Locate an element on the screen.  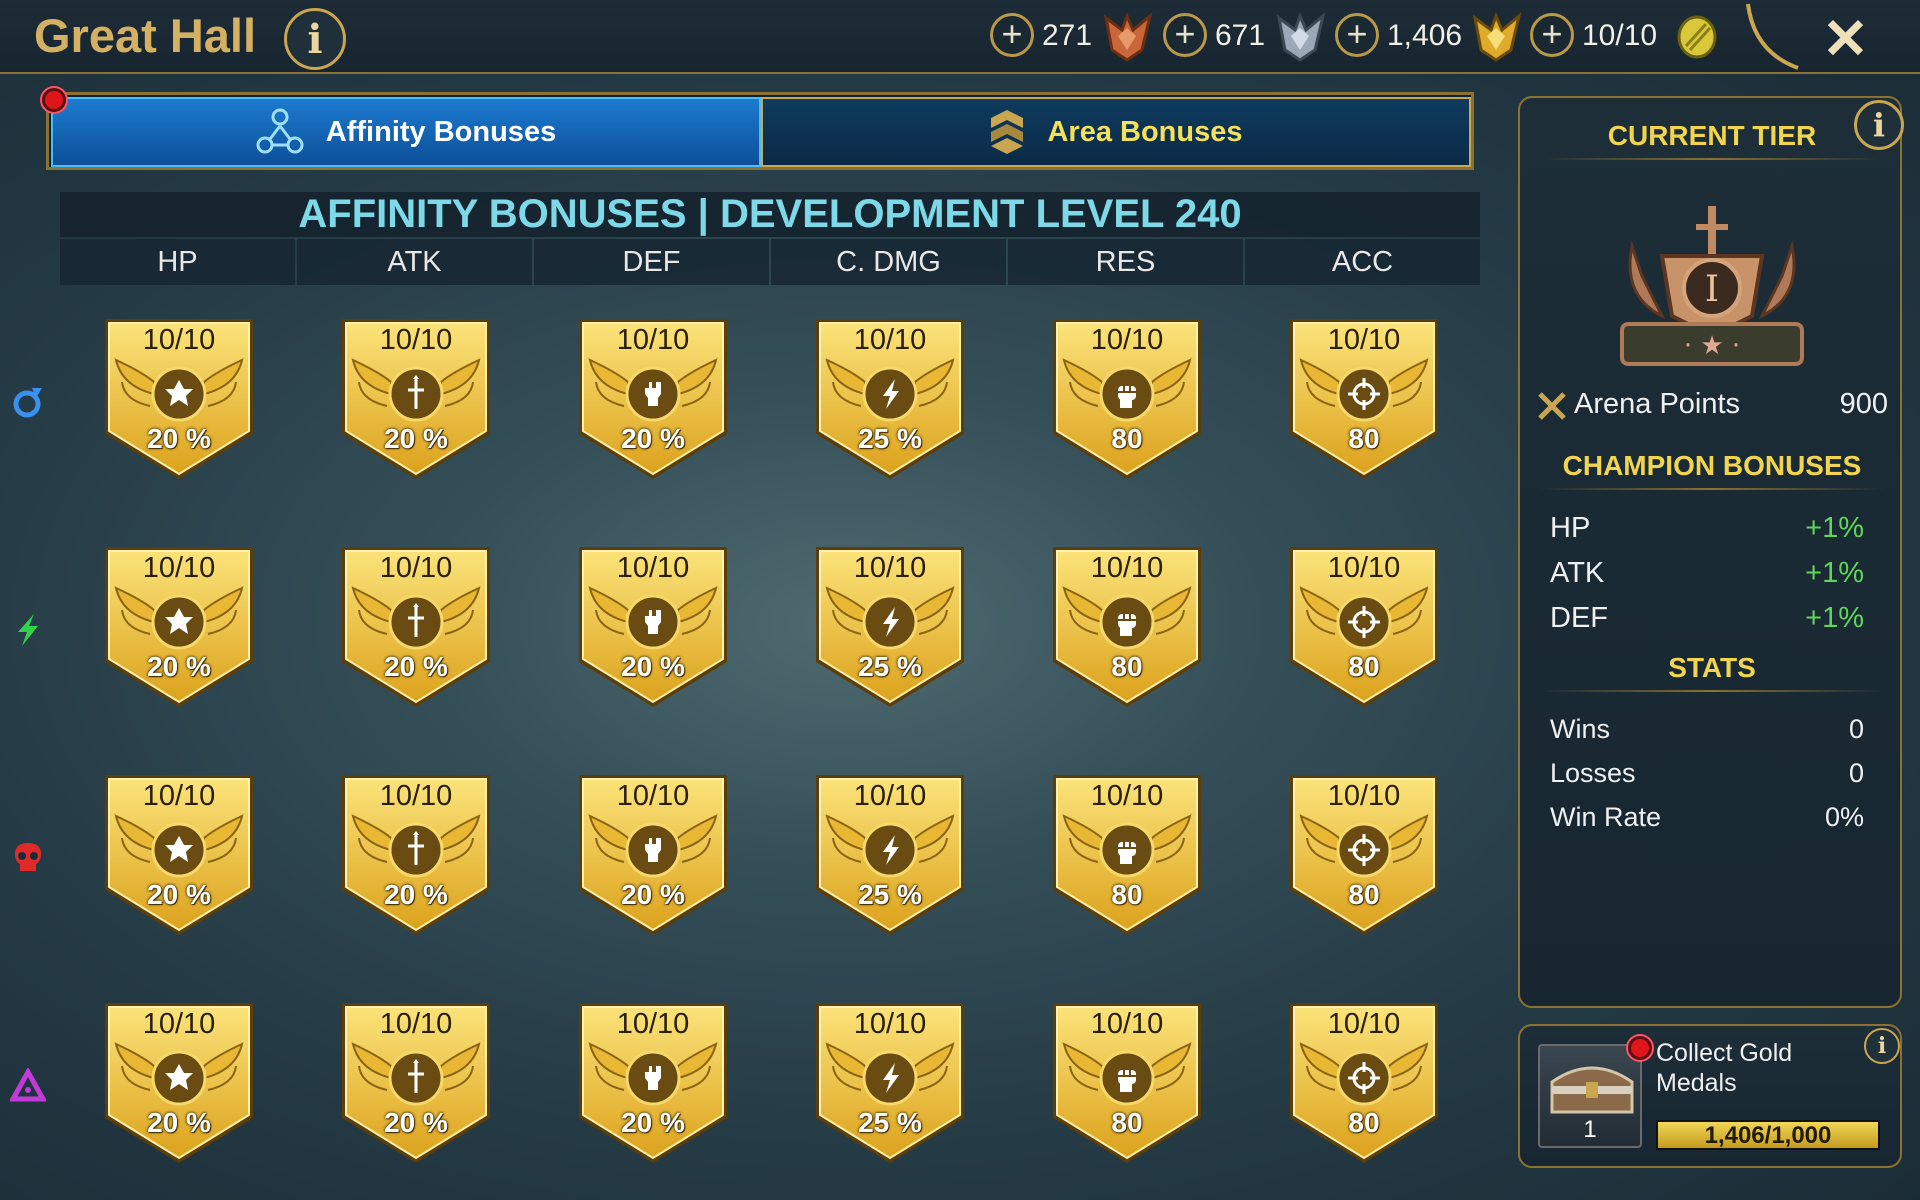
silver-medal-icon is located at coordinates (1301, 36).